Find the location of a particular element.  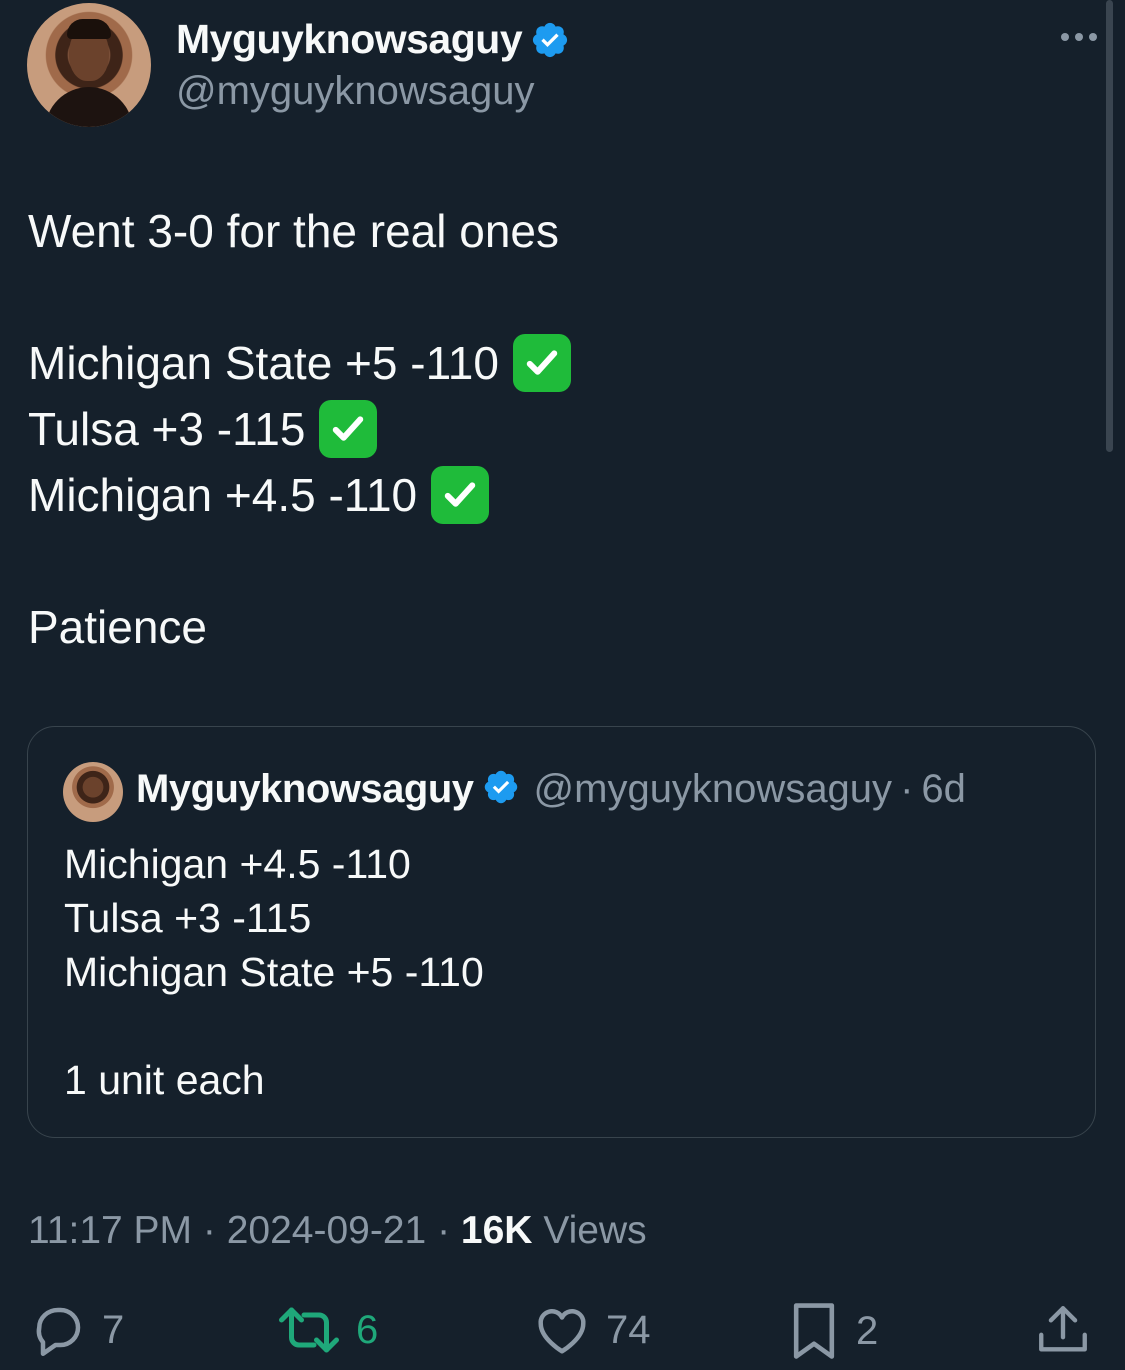

like-icon is located at coordinates (562, 1330).